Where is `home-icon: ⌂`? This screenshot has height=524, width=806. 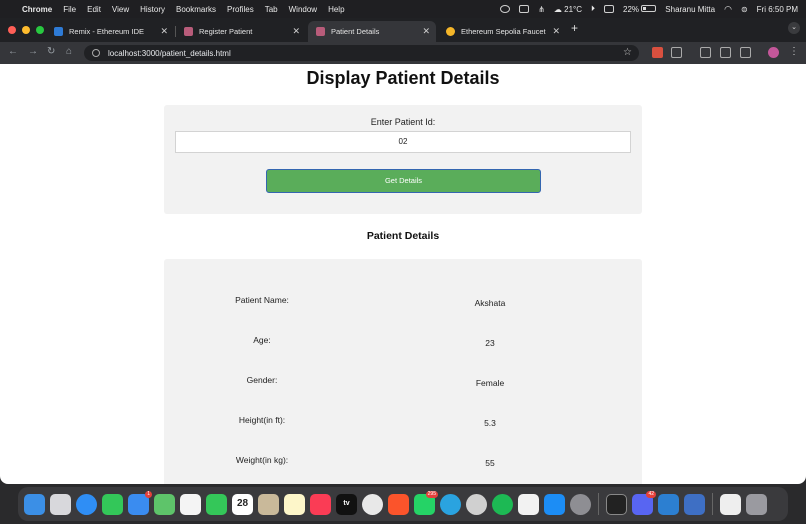
home-icon: ⌂ is located at coordinates (69, 51).